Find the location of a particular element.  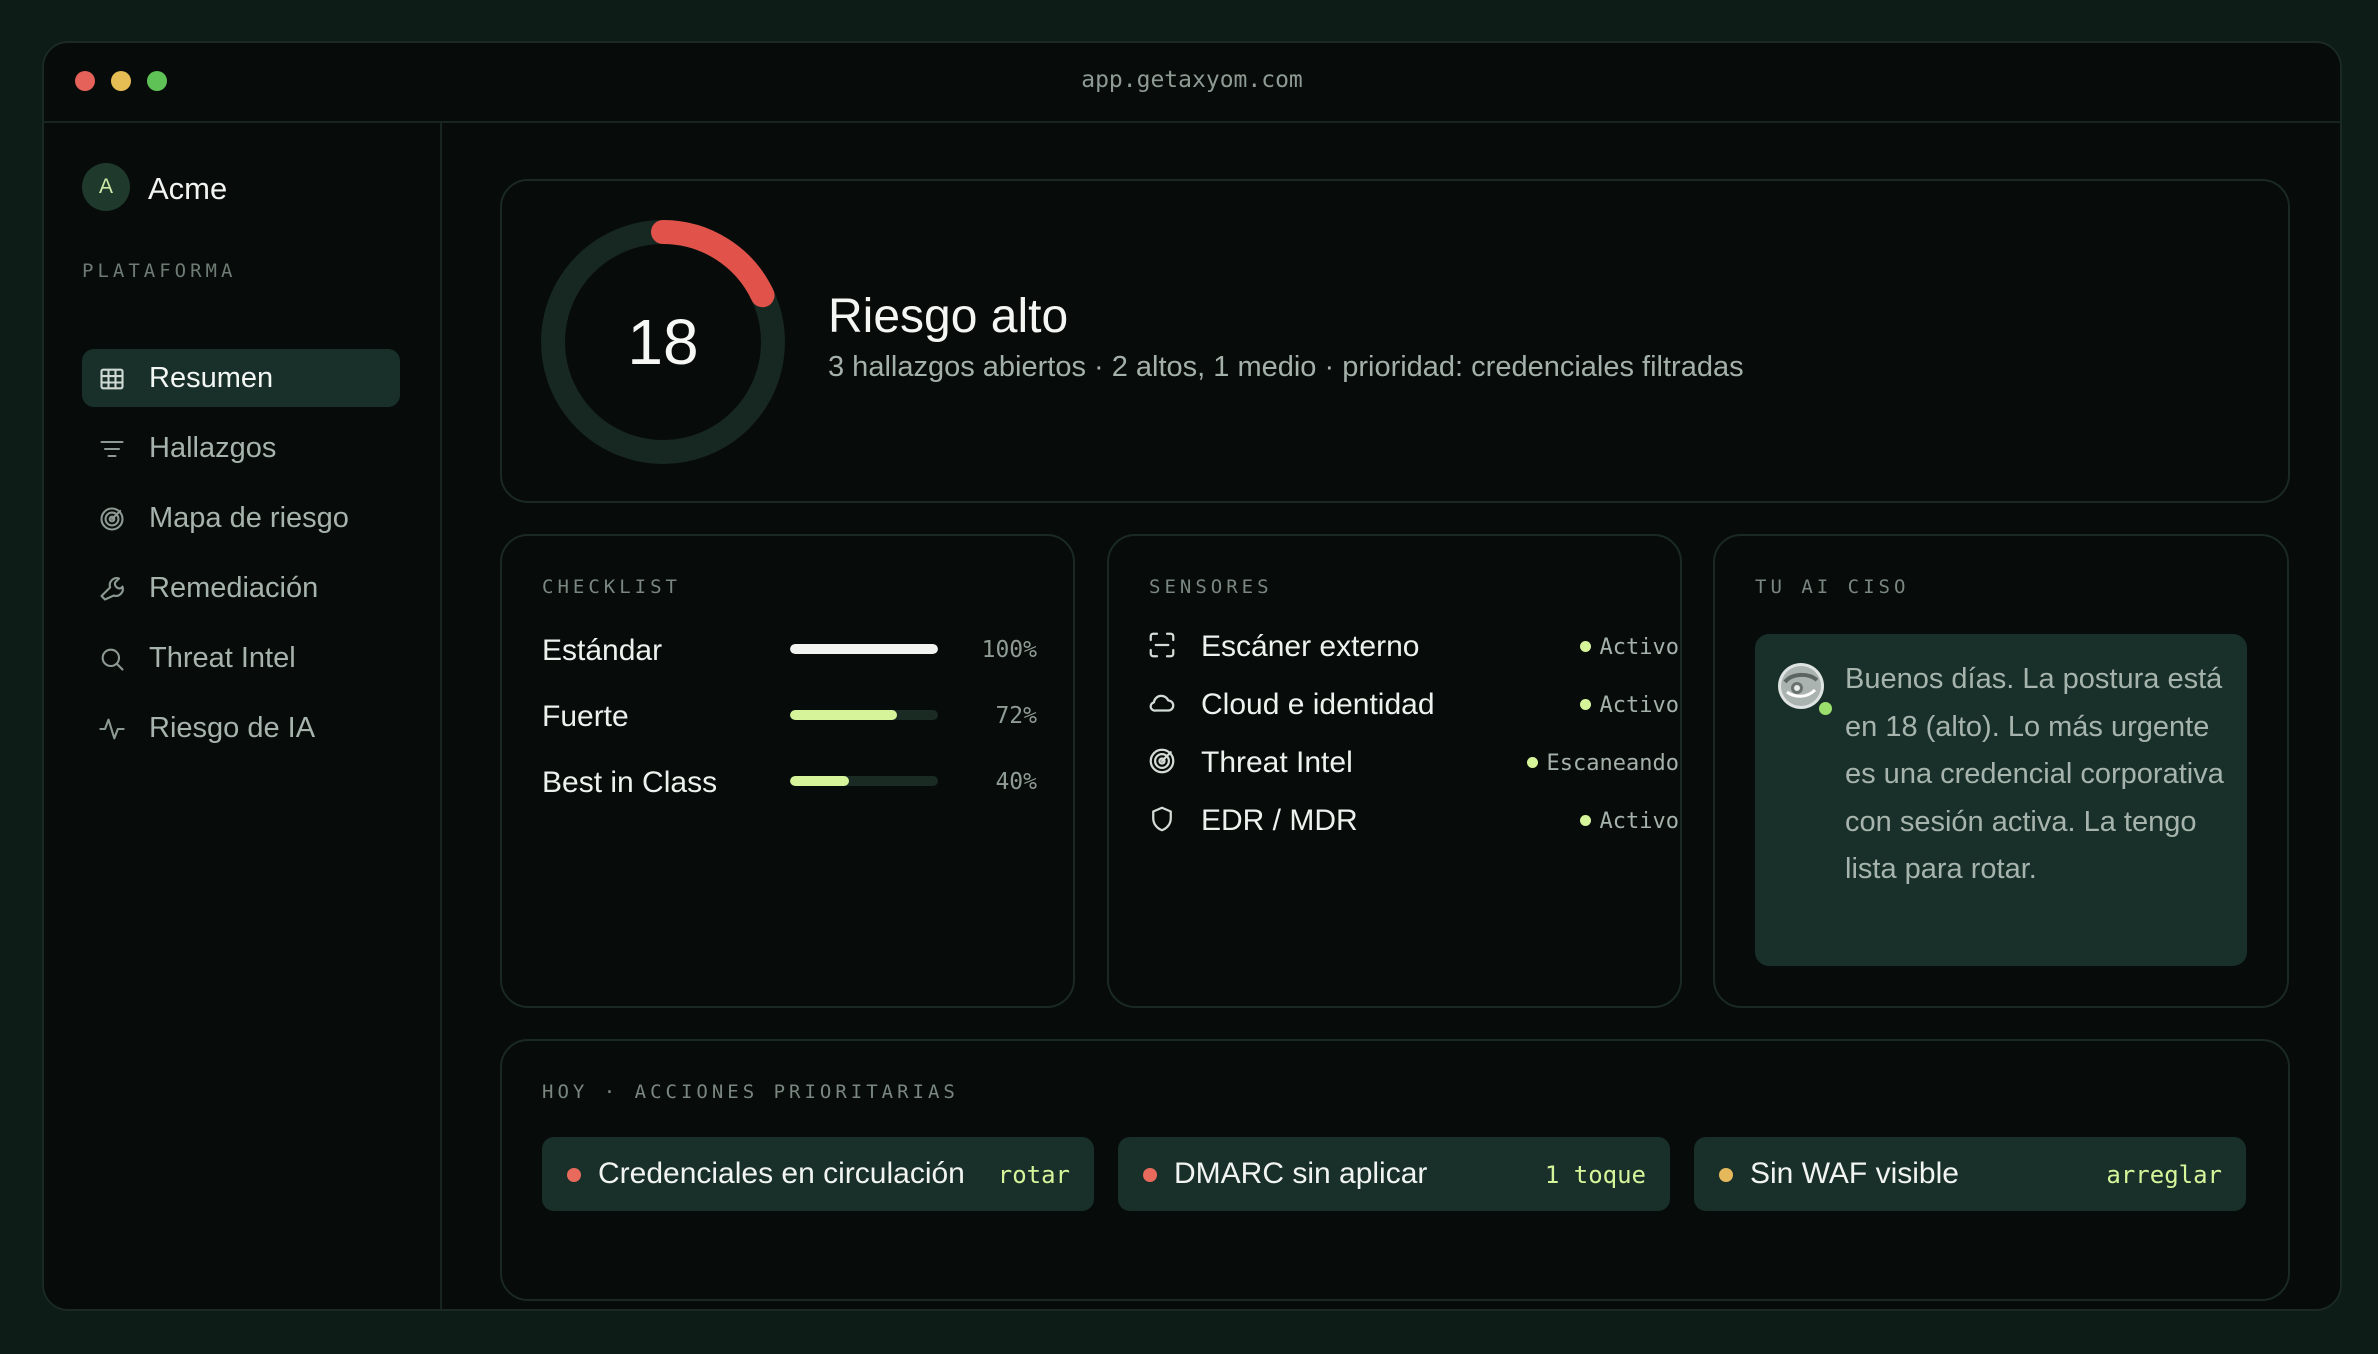

sensor-status: Escaneando is located at coordinates (1602, 763).